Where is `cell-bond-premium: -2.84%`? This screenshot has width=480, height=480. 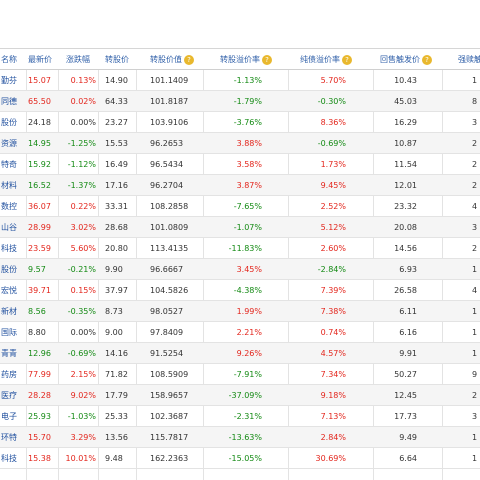 cell-bond-premium: -2.84% is located at coordinates (331, 269).